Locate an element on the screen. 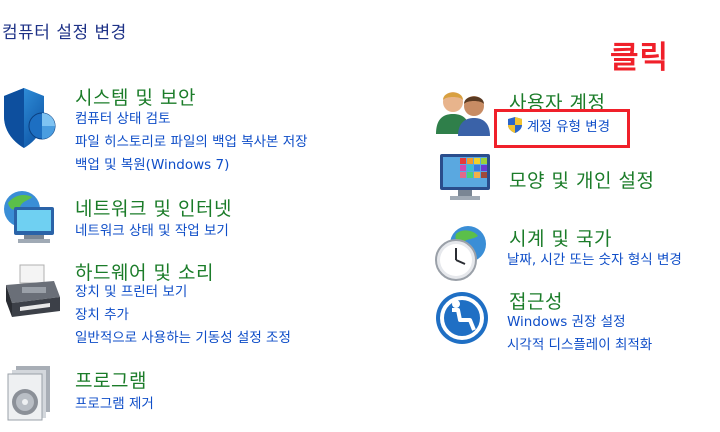  link-change-date-format: 날짜, 시간 또는 숫자 형식 변경 is located at coordinates (594, 260).